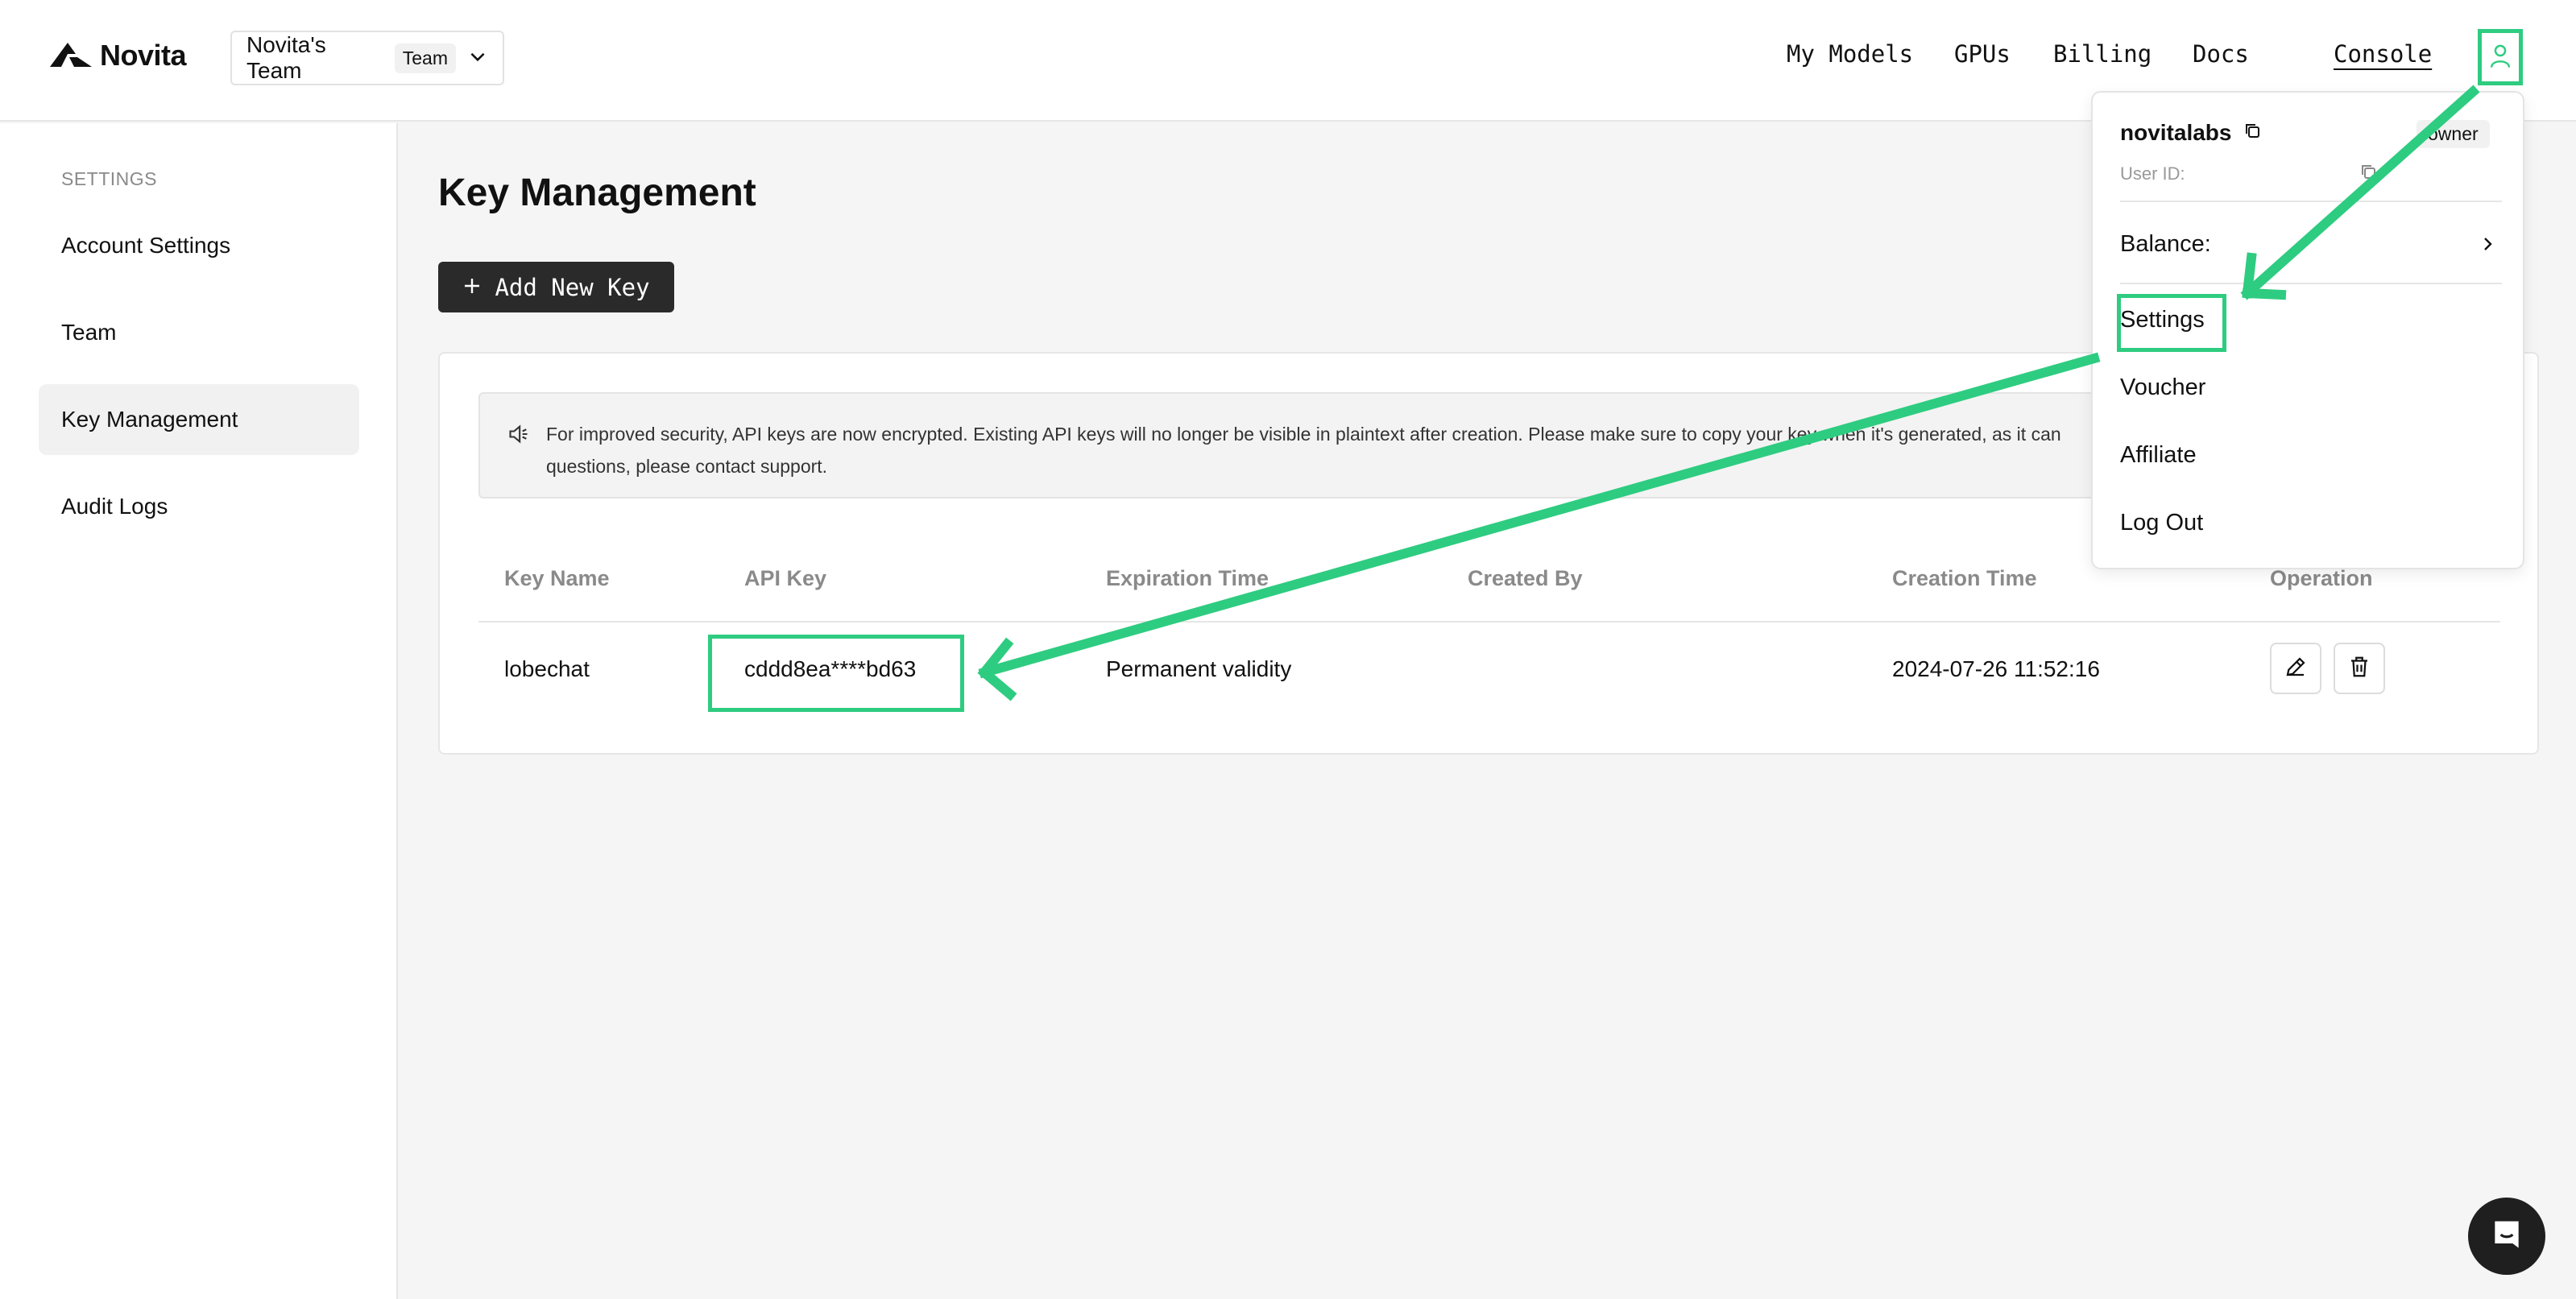  I want to click on edit-icon, so click(2296, 669).